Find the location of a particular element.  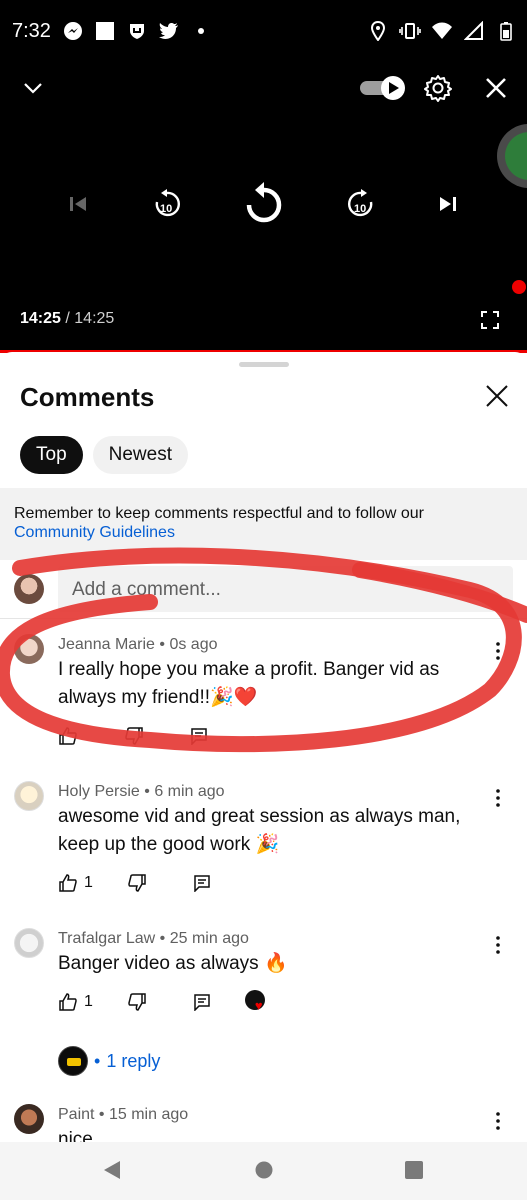

current-time: 14:25 is located at coordinates (40, 318).